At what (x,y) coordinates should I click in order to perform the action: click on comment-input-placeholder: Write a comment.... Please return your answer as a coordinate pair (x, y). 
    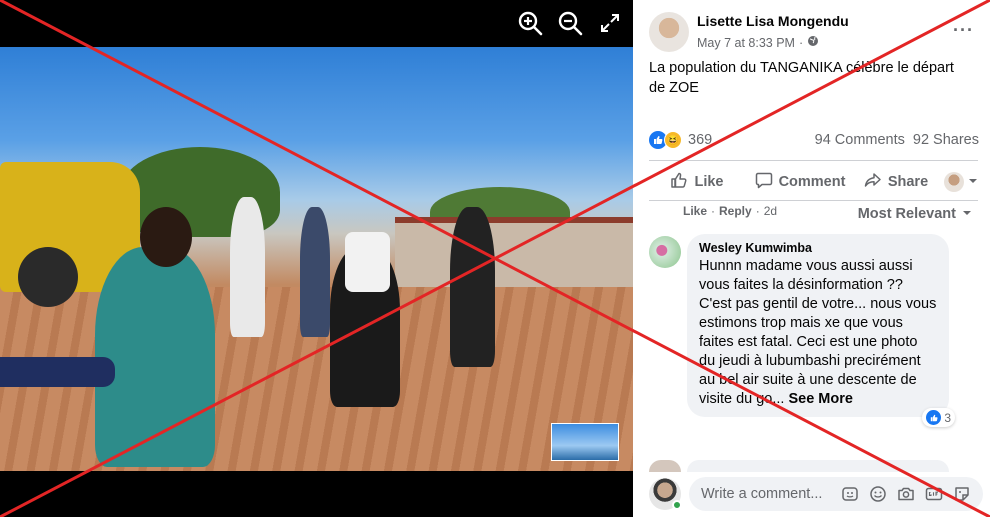
    Looking at the image, I should click on (762, 494).